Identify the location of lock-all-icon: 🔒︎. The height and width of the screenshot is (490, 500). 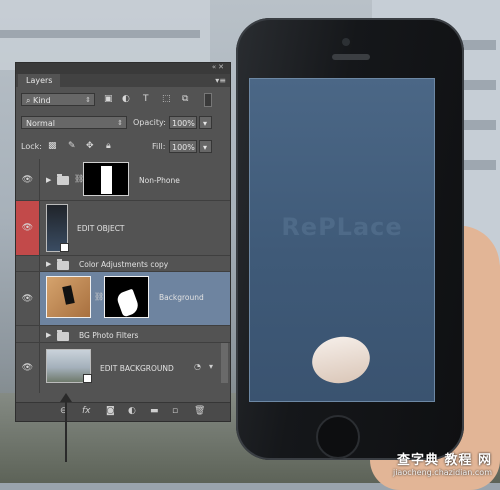
(108, 146).